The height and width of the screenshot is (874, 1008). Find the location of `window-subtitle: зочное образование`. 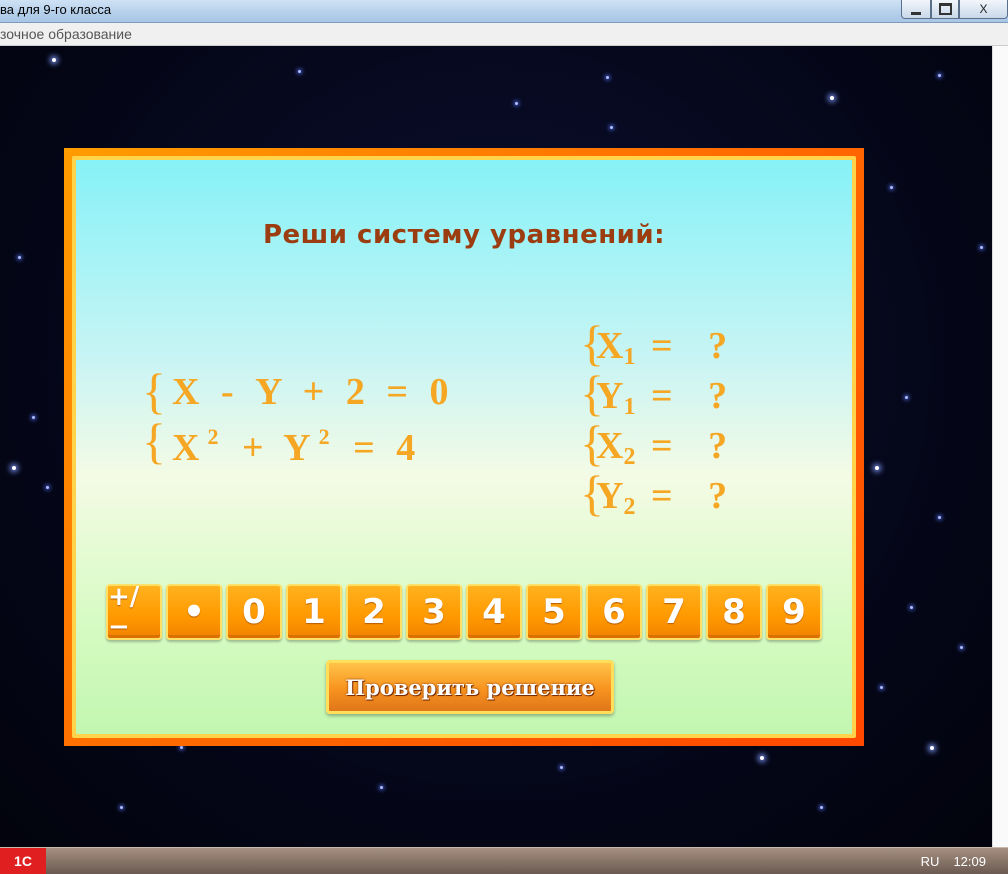

window-subtitle: зочное образование is located at coordinates (66, 34).